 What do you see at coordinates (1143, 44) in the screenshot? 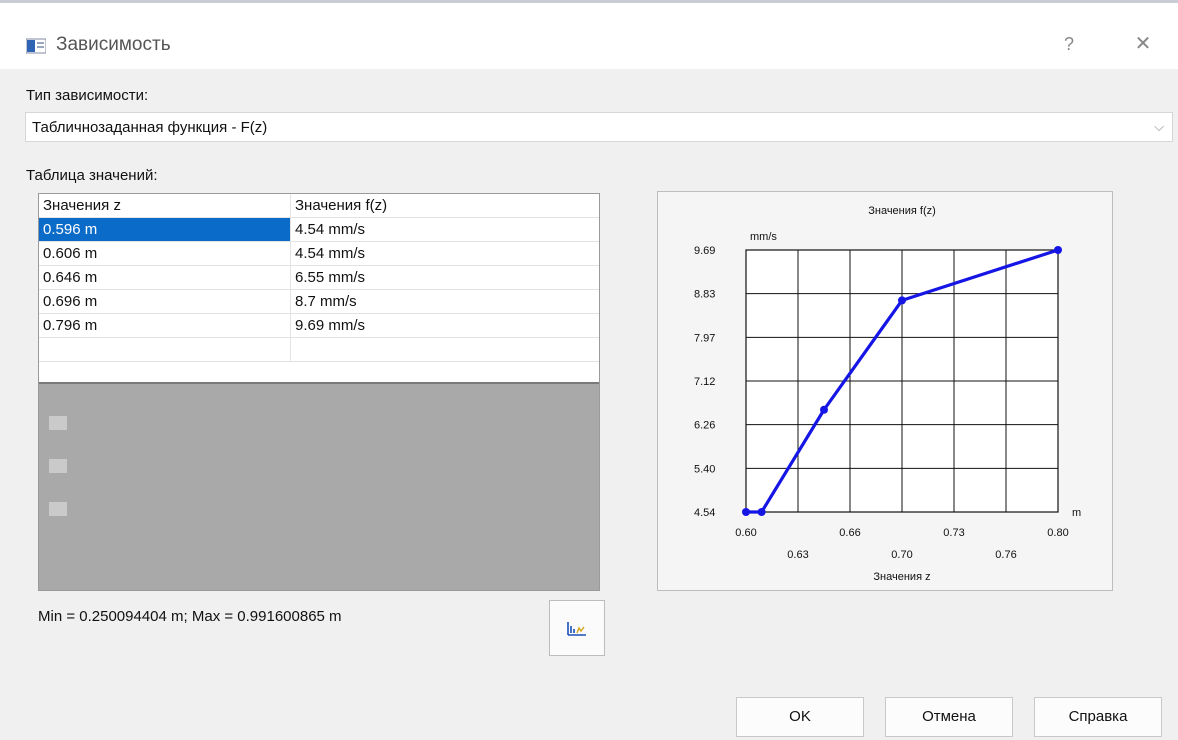
I see `close-button: ✕` at bounding box center [1143, 44].